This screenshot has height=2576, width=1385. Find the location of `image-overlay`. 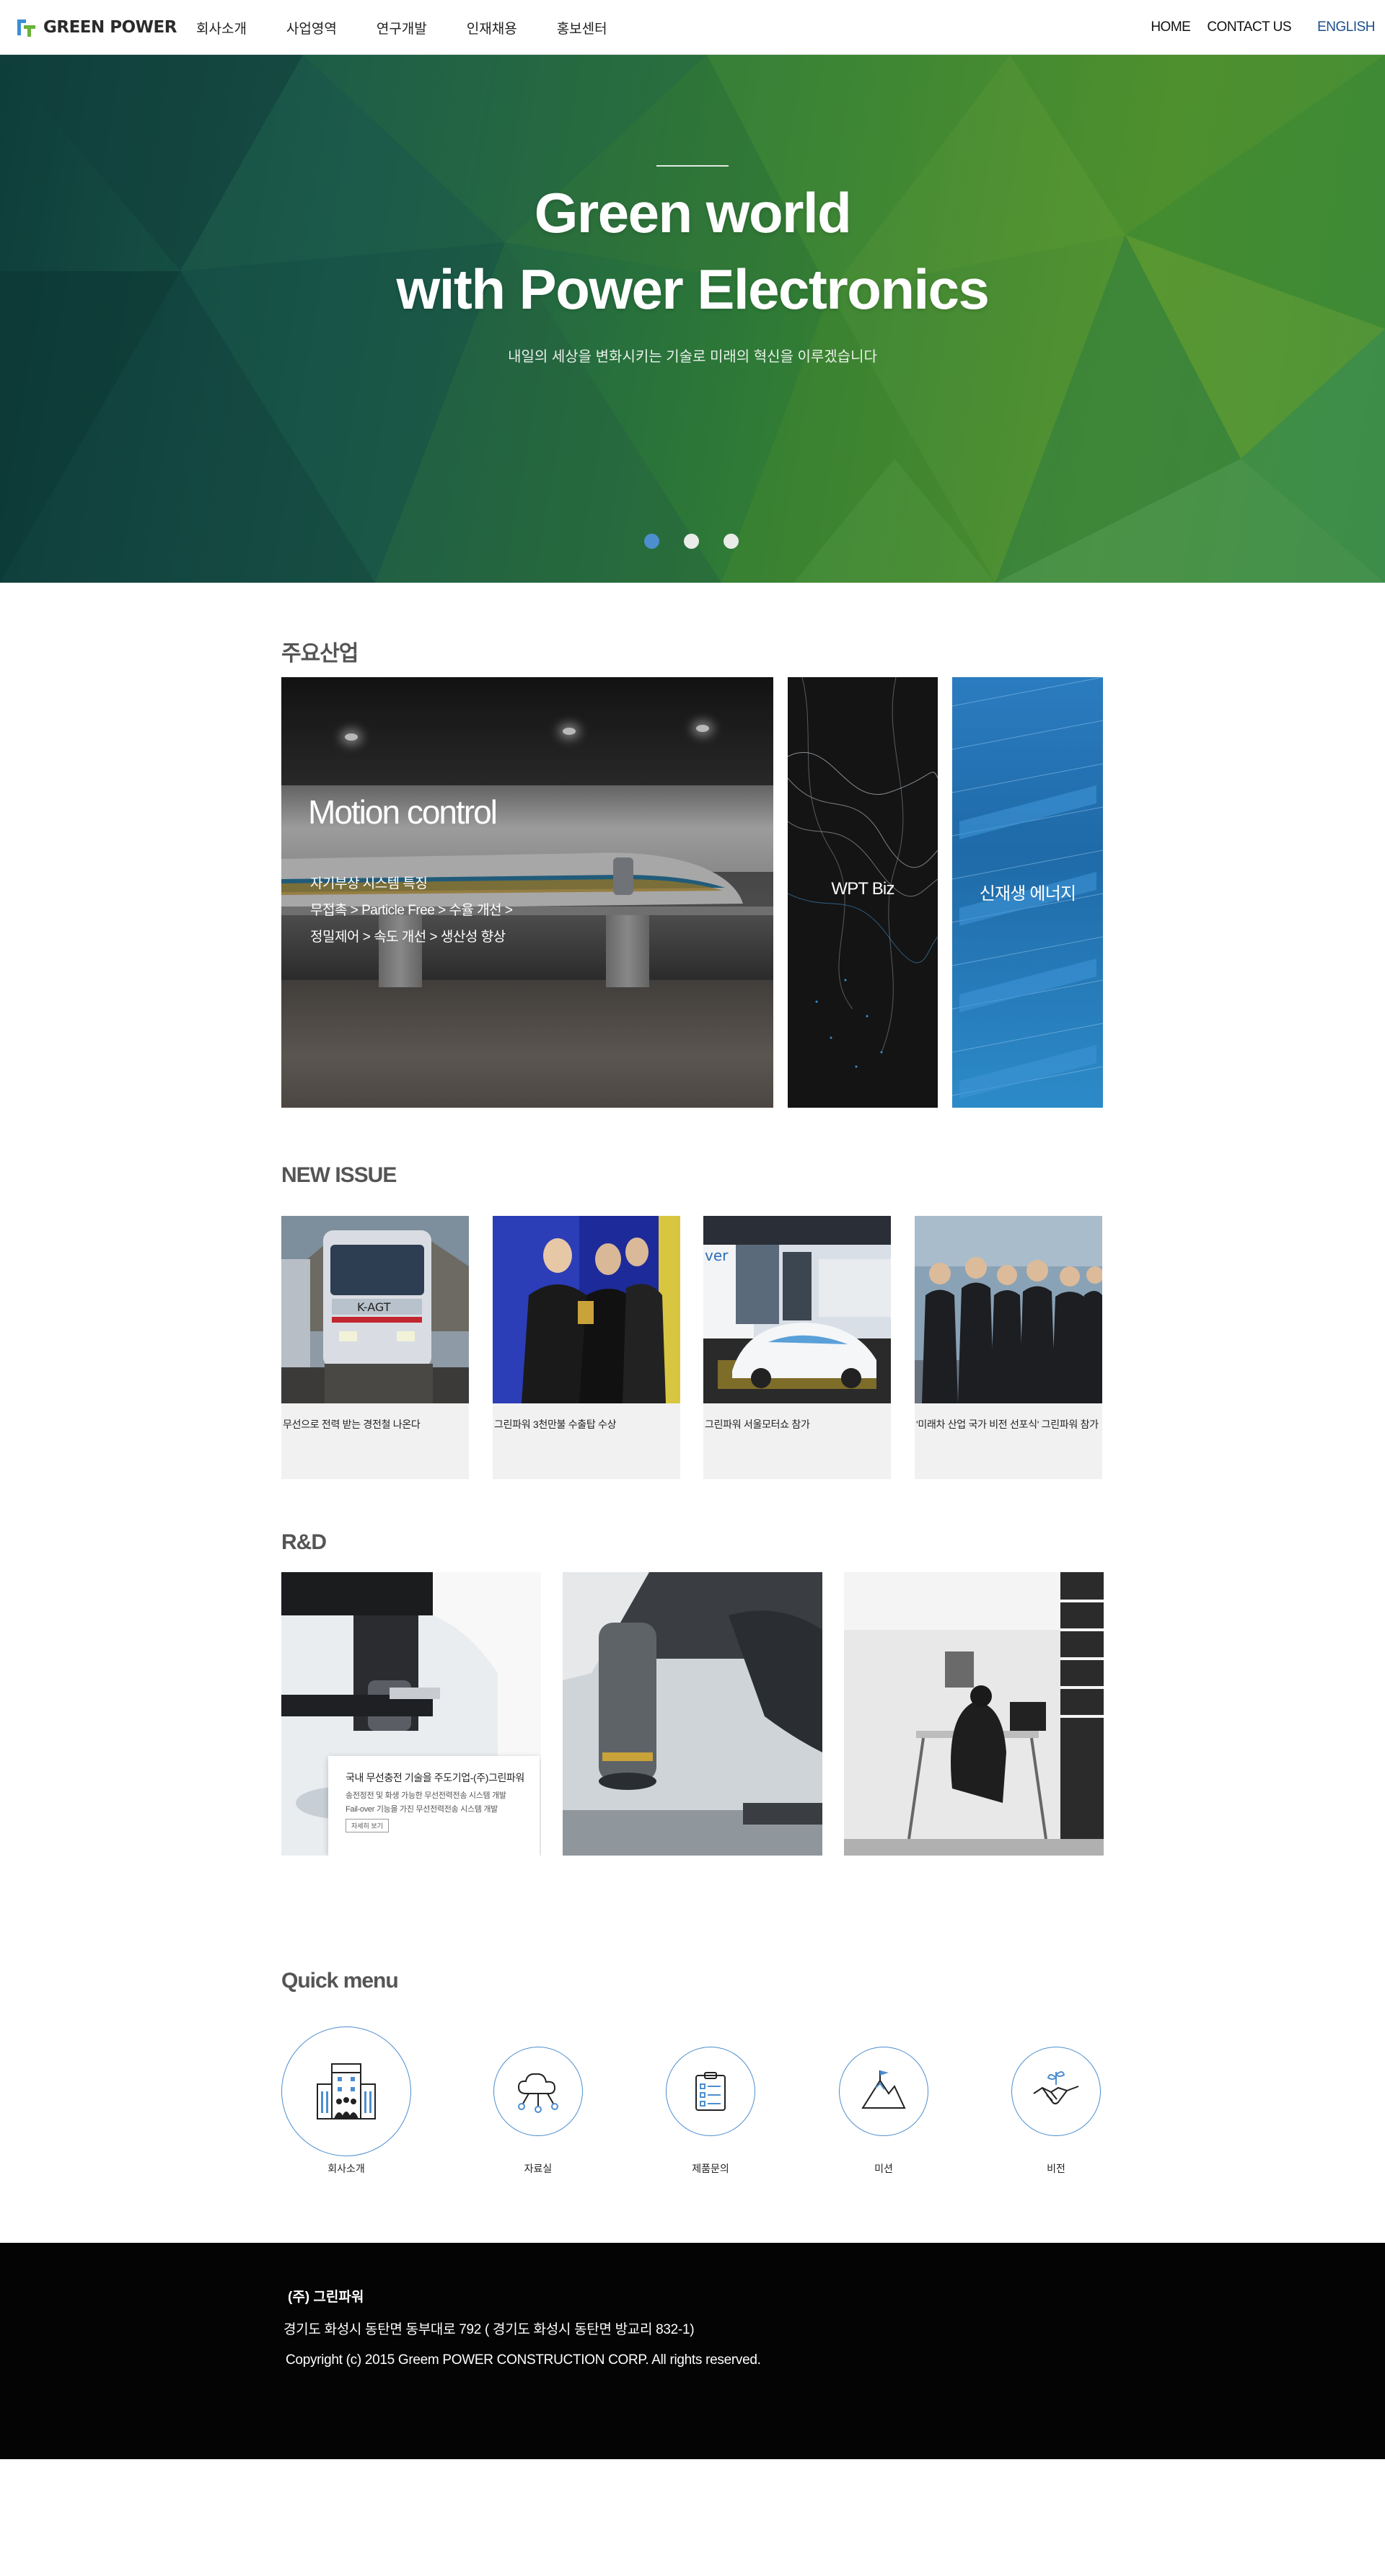

image-overlay is located at coordinates (527, 892).